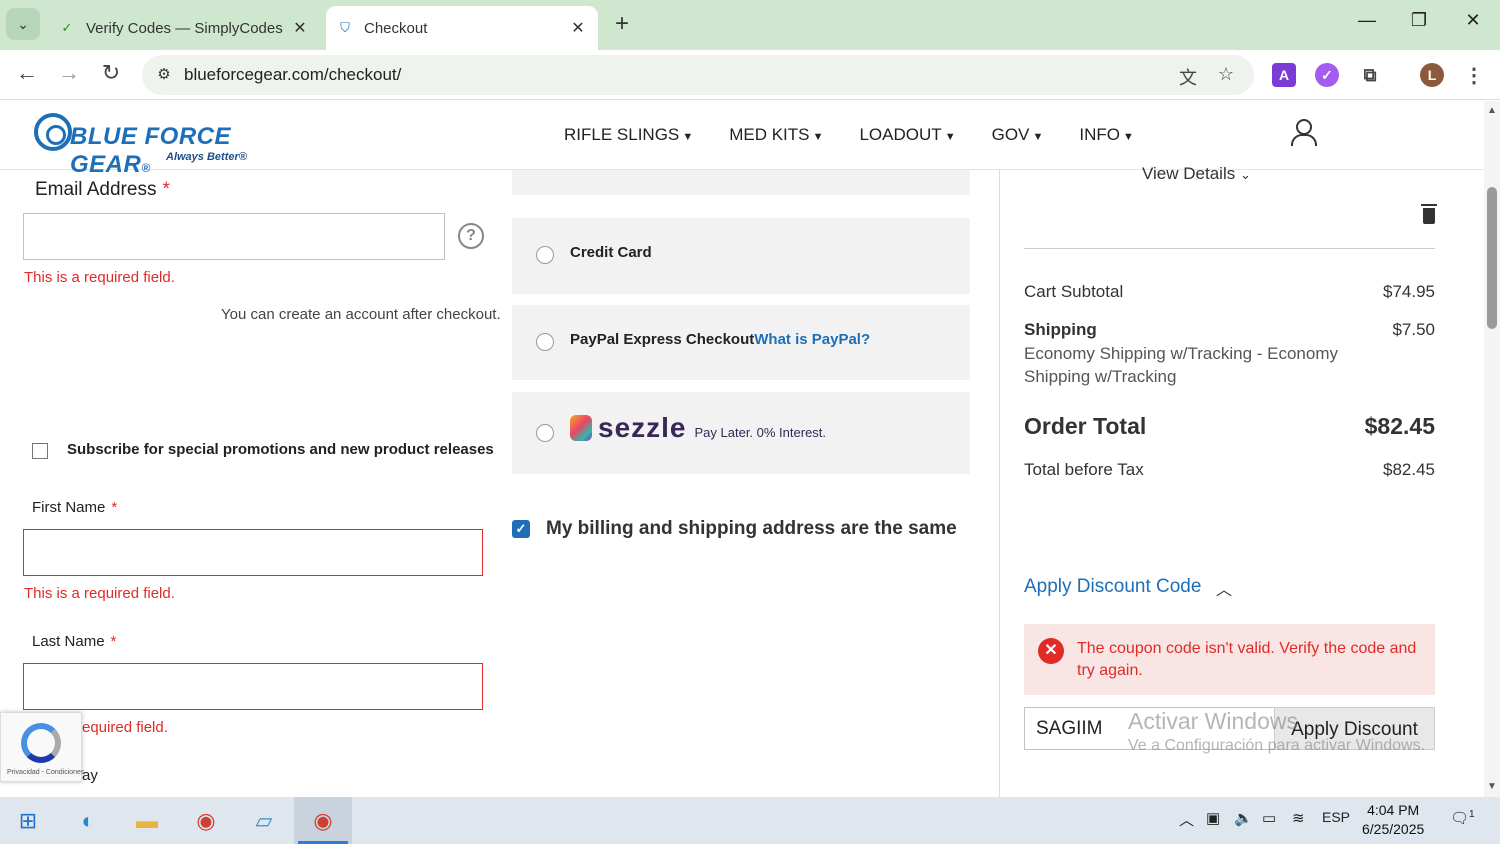 The image size is (1500, 844). I want to click on credit-card-label: Credit Card, so click(611, 252).